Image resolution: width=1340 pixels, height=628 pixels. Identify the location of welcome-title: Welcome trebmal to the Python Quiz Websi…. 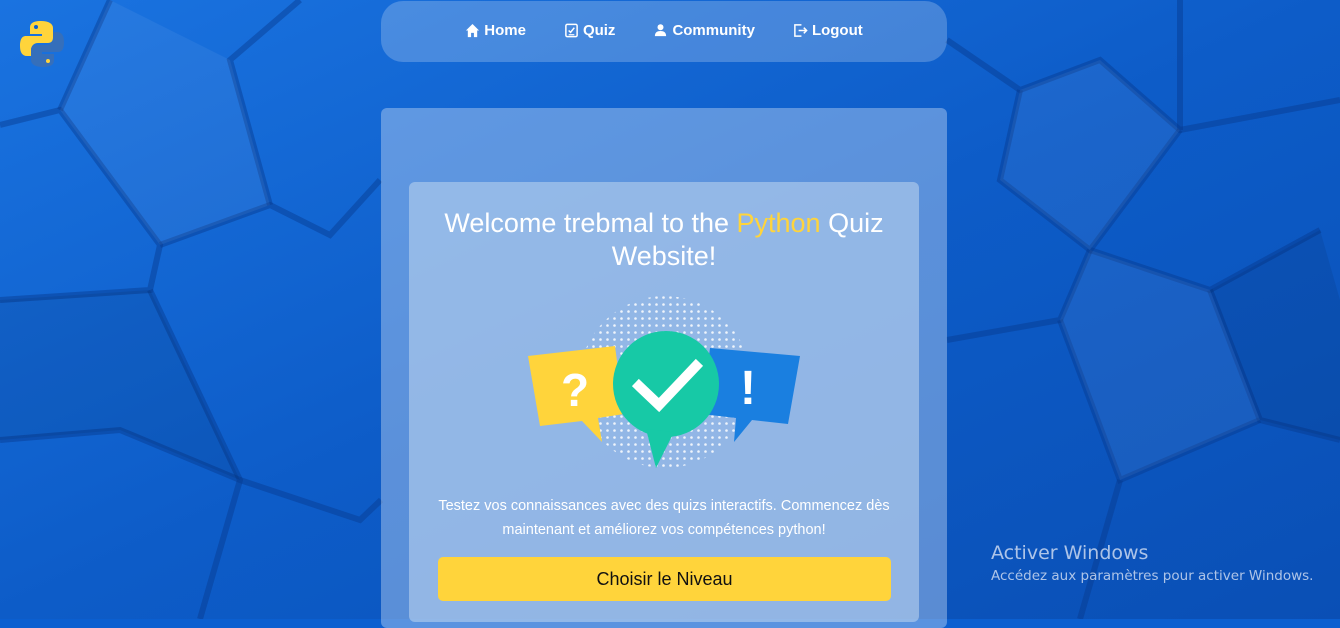
(664, 240).